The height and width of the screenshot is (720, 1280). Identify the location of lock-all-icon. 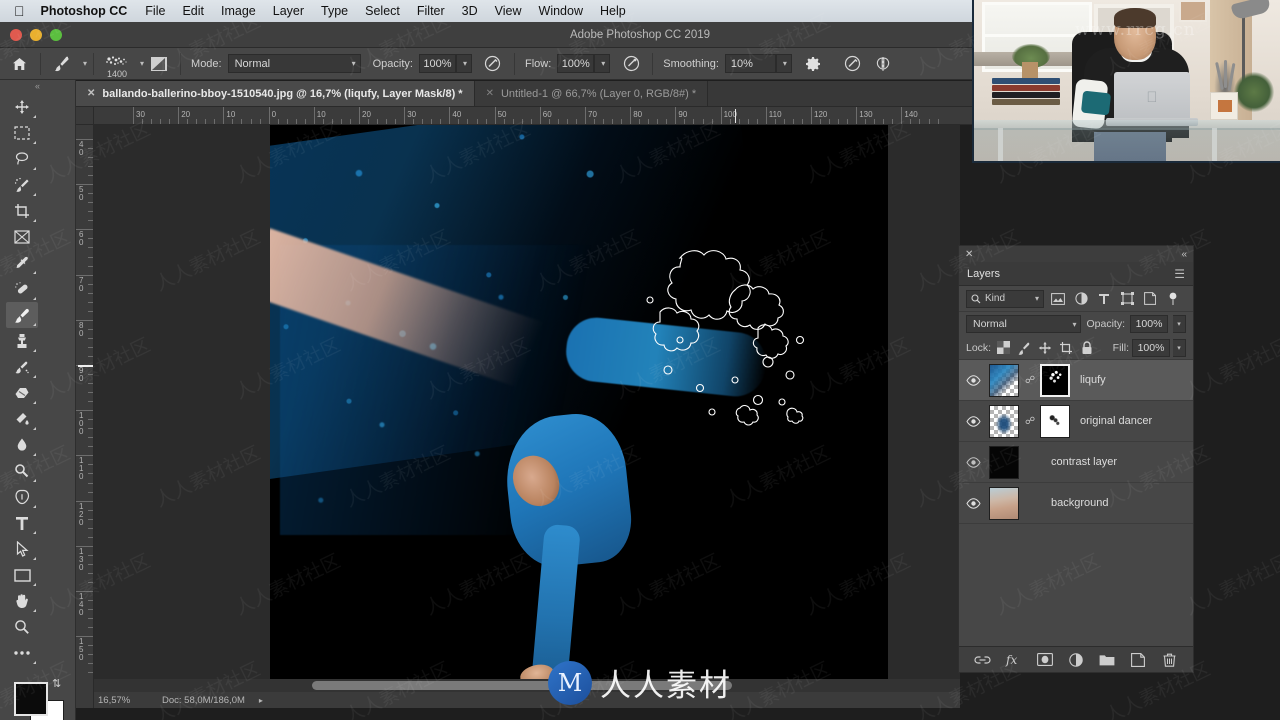
(1087, 348).